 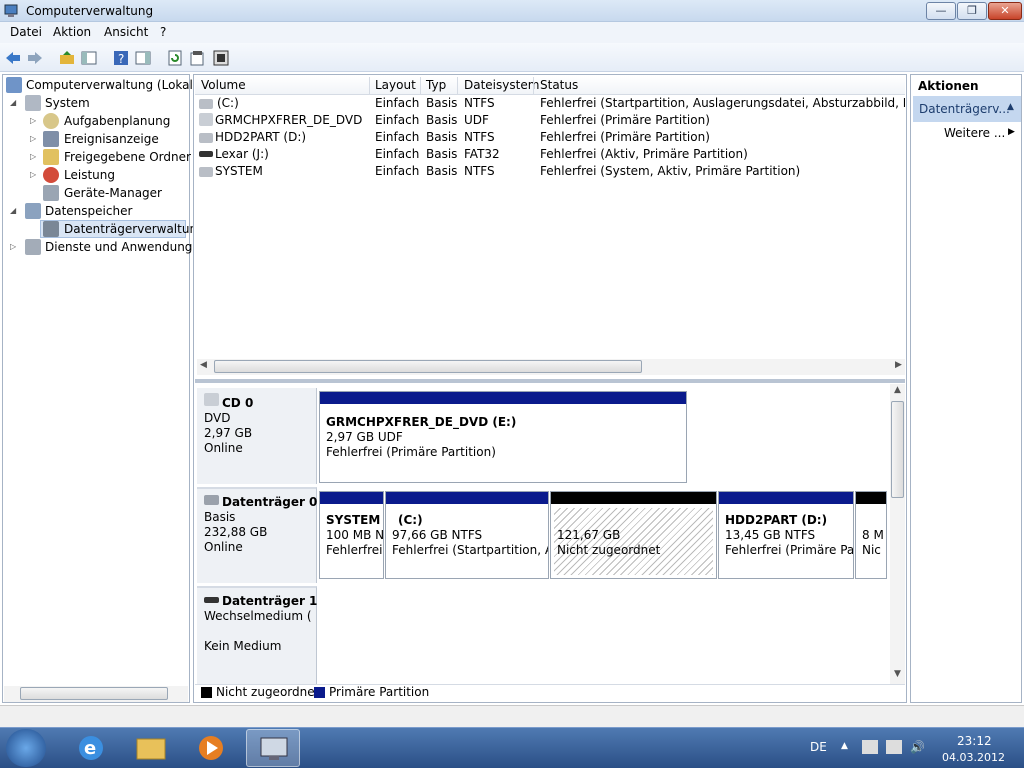 I want to click on action-center-icon, so click(x=870, y=747).